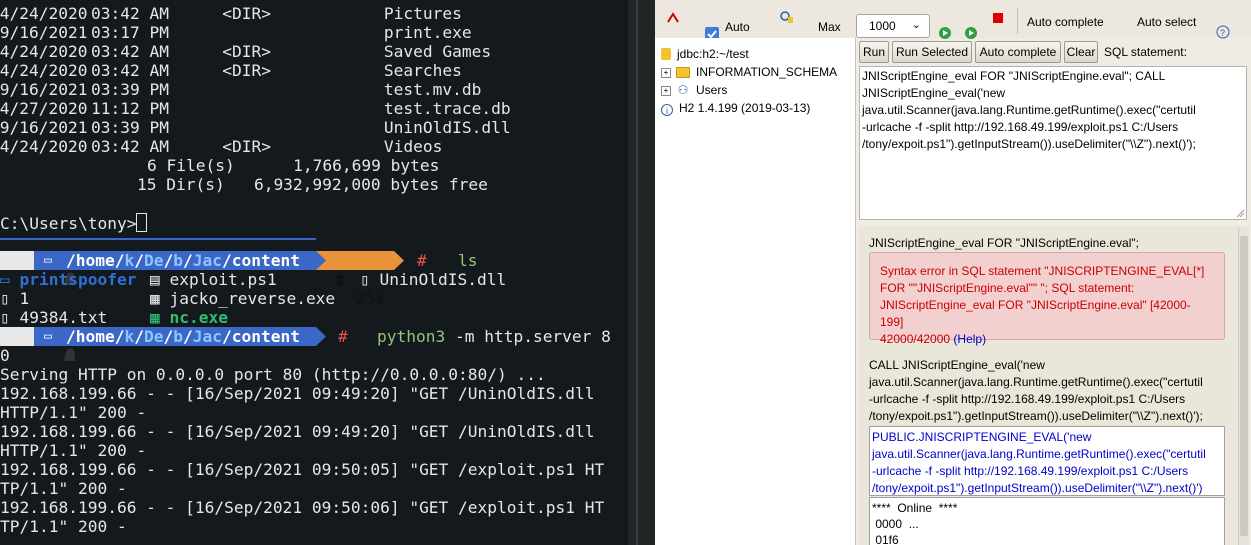 This screenshot has height=545, width=1251. What do you see at coordinates (142, 222) in the screenshot?
I see `cursor` at bounding box center [142, 222].